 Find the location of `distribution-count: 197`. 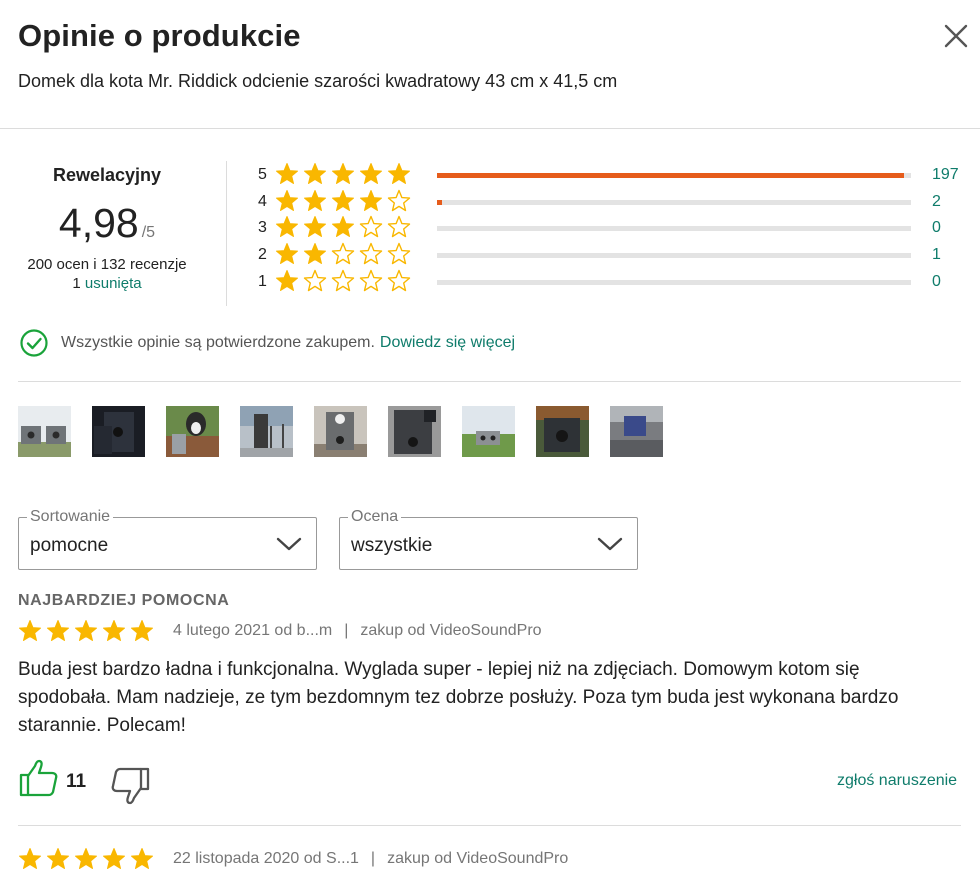

distribution-count: 197 is located at coordinates (945, 175).